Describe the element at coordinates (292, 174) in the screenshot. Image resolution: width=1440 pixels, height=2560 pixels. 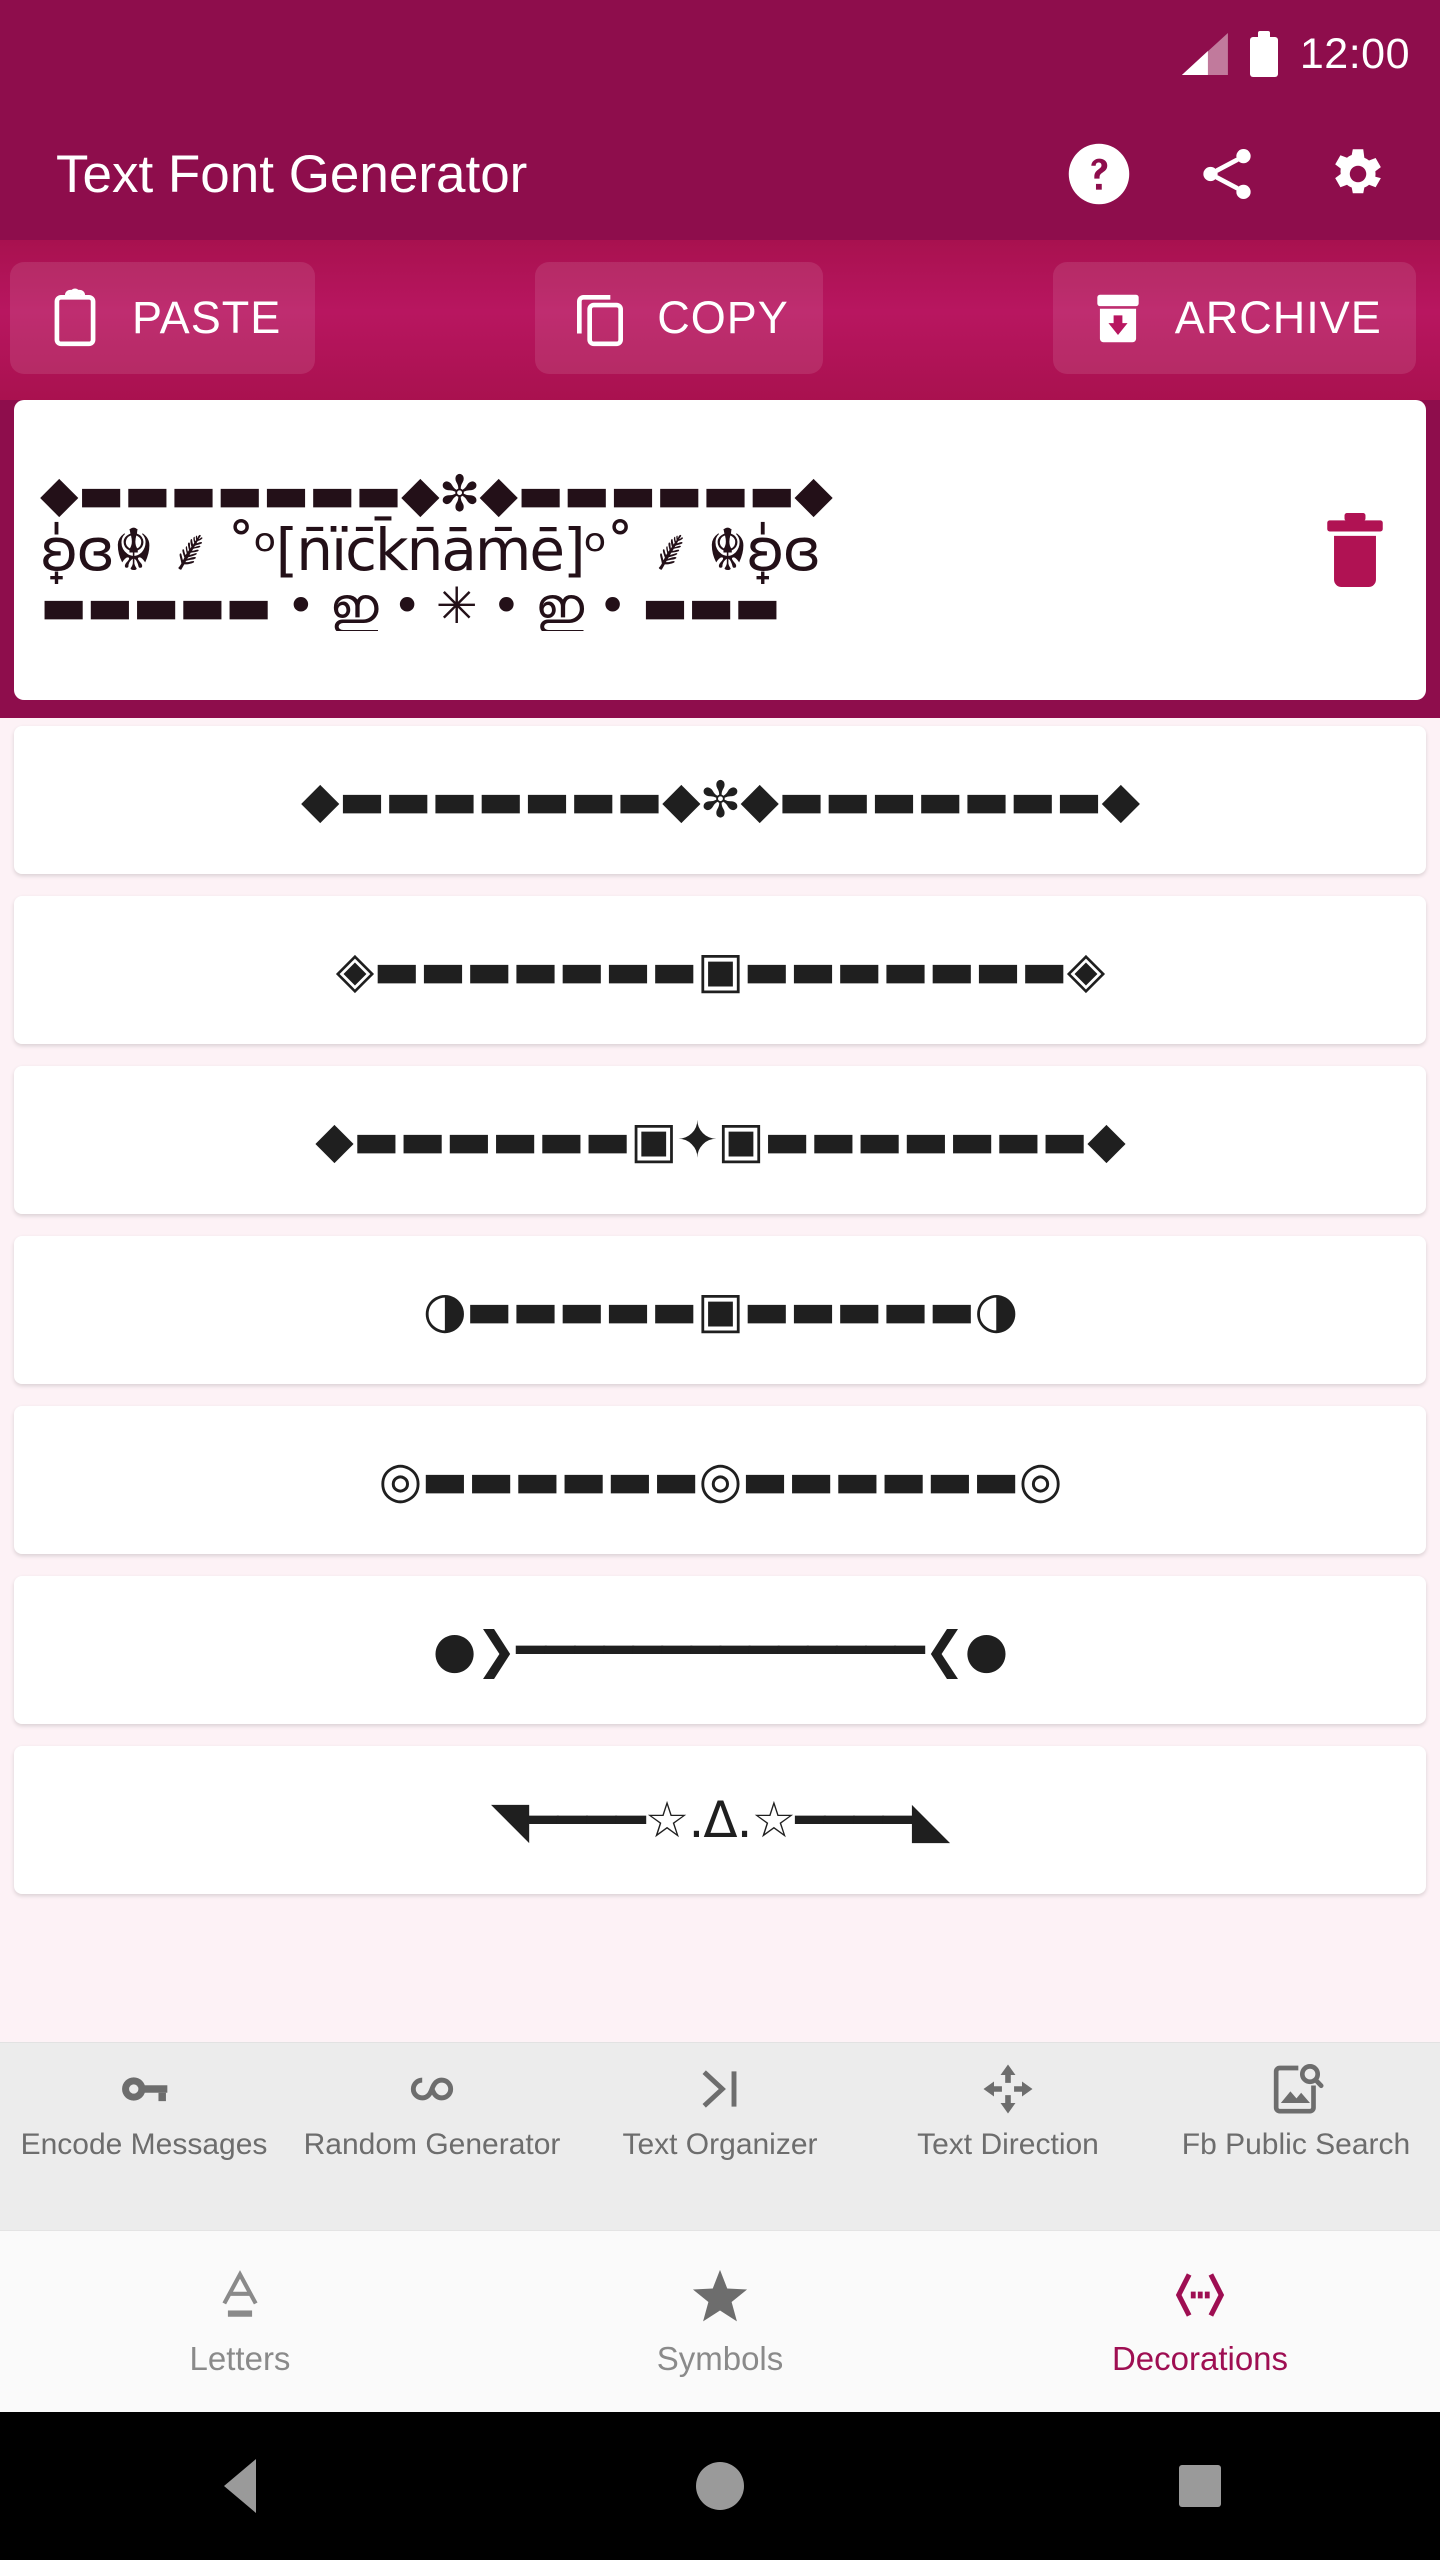
I see `page-title: Text Font Generator` at that location.